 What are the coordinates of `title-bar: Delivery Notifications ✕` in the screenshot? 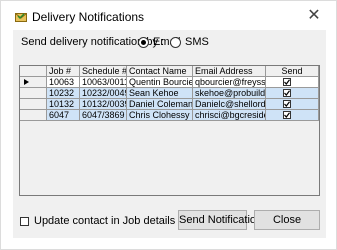 It's located at (168, 15).